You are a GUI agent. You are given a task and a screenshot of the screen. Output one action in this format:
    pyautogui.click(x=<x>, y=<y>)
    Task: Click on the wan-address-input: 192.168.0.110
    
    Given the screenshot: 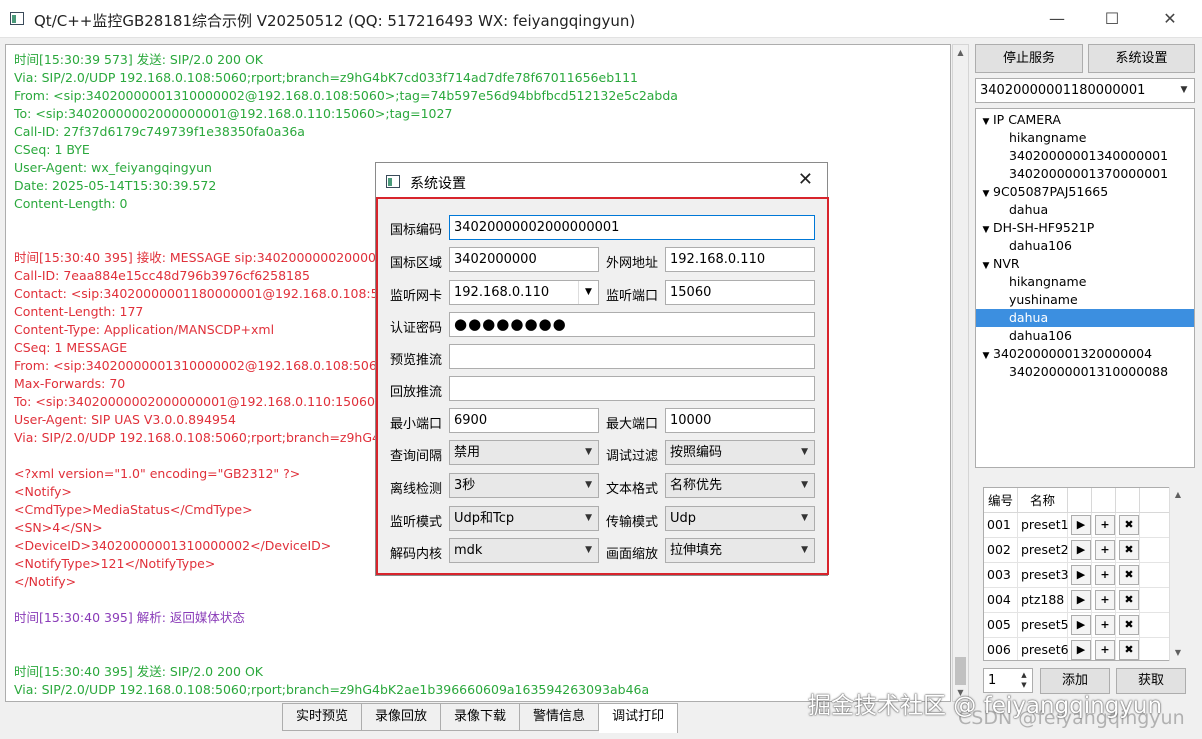 What is the action you would take?
    pyautogui.click(x=740, y=259)
    